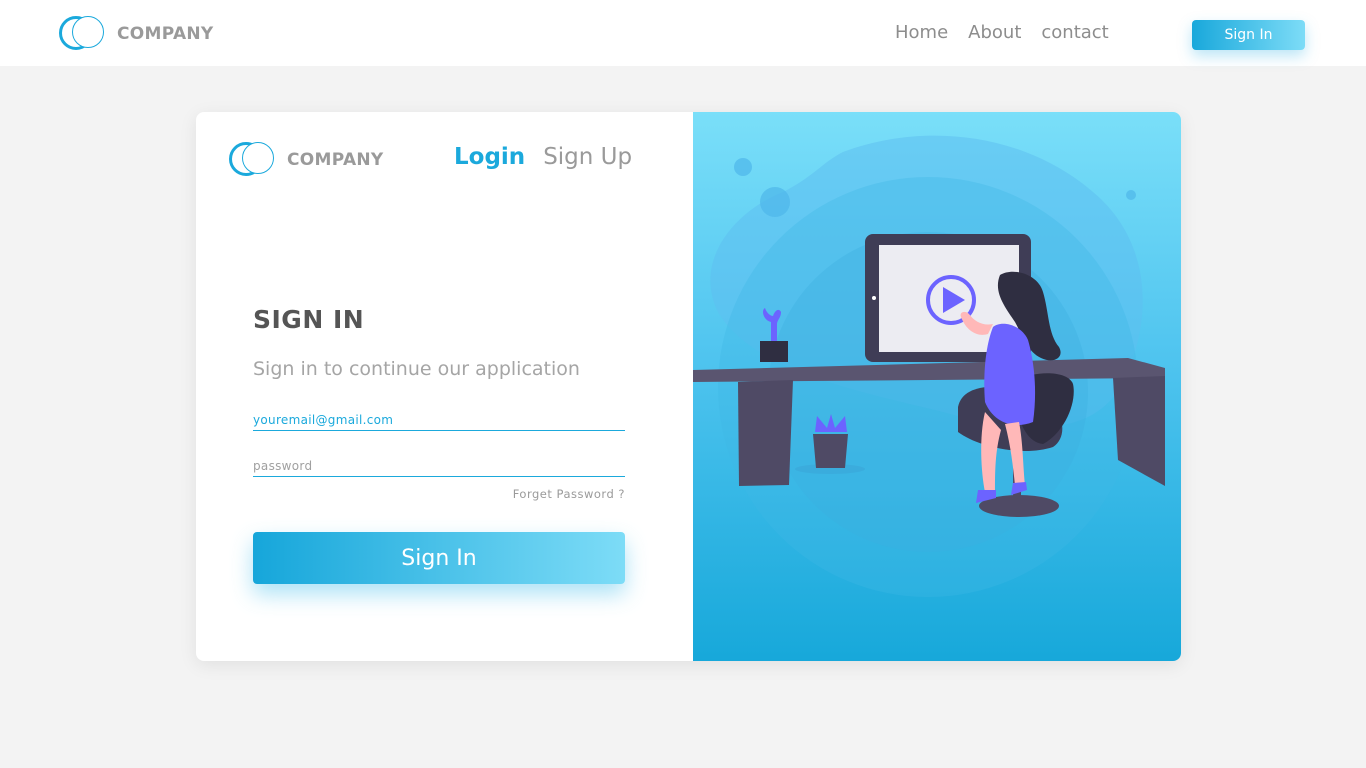 This screenshot has width=1366, height=768. Describe the element at coordinates (1248, 35) in the screenshot. I see `header-signin-button: Sign In` at that location.